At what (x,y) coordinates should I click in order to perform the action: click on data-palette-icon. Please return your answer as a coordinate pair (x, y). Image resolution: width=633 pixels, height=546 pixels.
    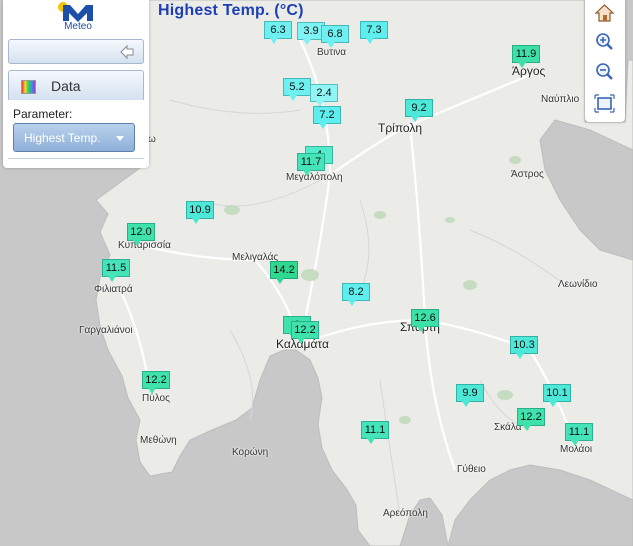
    Looking at the image, I should click on (28, 87).